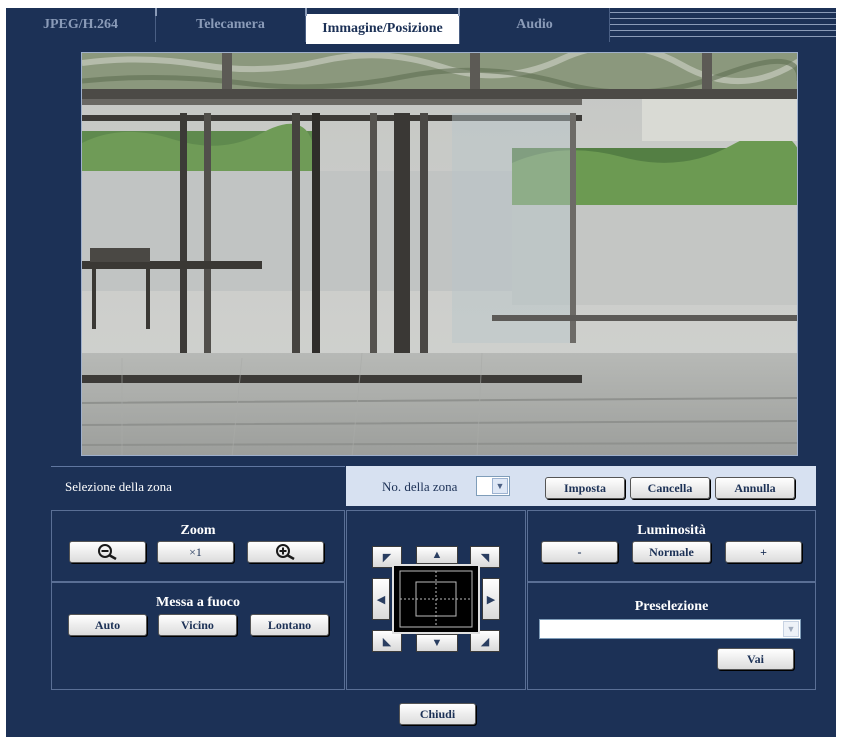 This screenshot has width=844, height=737. What do you see at coordinates (755, 659) in the screenshot?
I see `preset-go-button: Vai` at bounding box center [755, 659].